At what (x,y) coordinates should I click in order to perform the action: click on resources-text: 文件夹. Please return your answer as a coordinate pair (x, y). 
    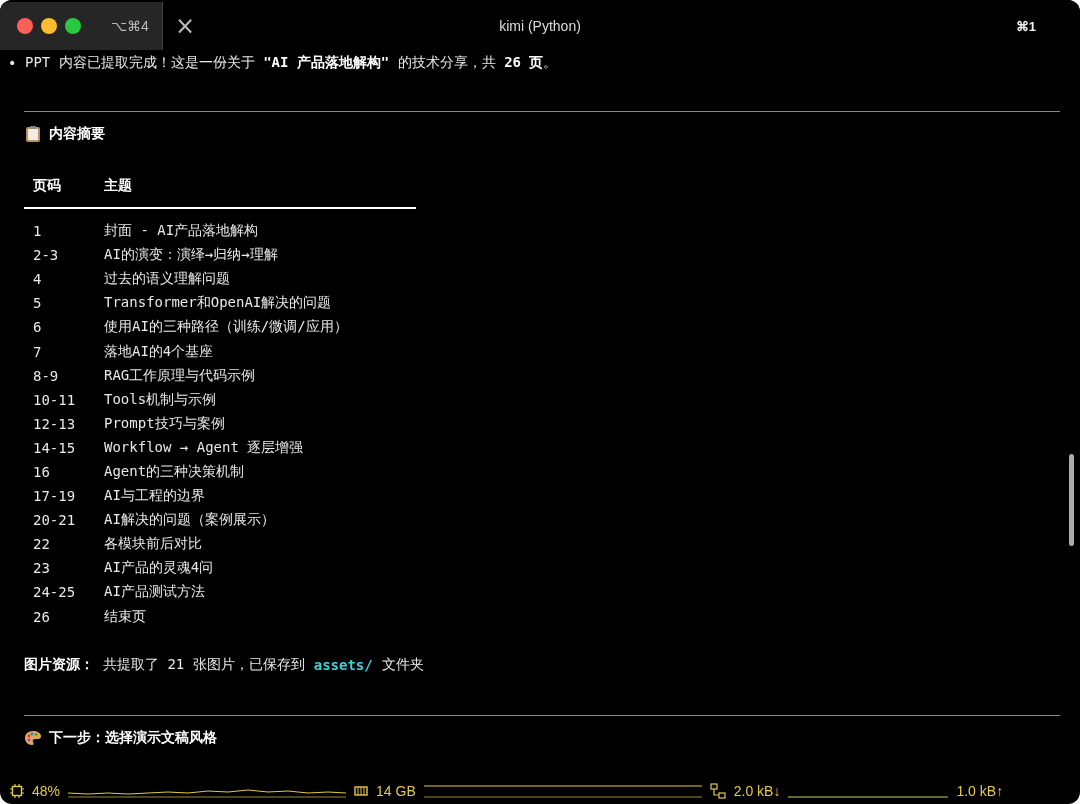
    Looking at the image, I should click on (402, 664).